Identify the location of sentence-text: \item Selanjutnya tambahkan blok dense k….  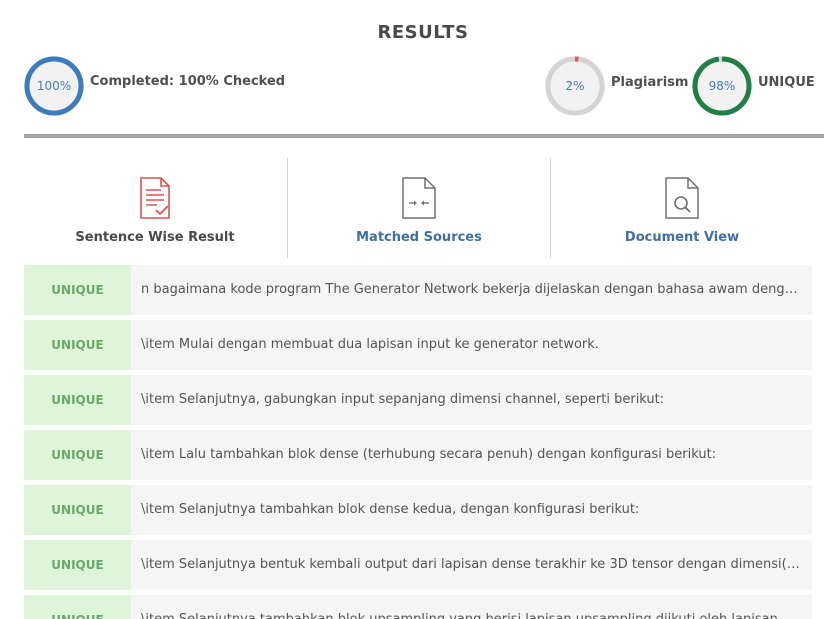
(390, 509).